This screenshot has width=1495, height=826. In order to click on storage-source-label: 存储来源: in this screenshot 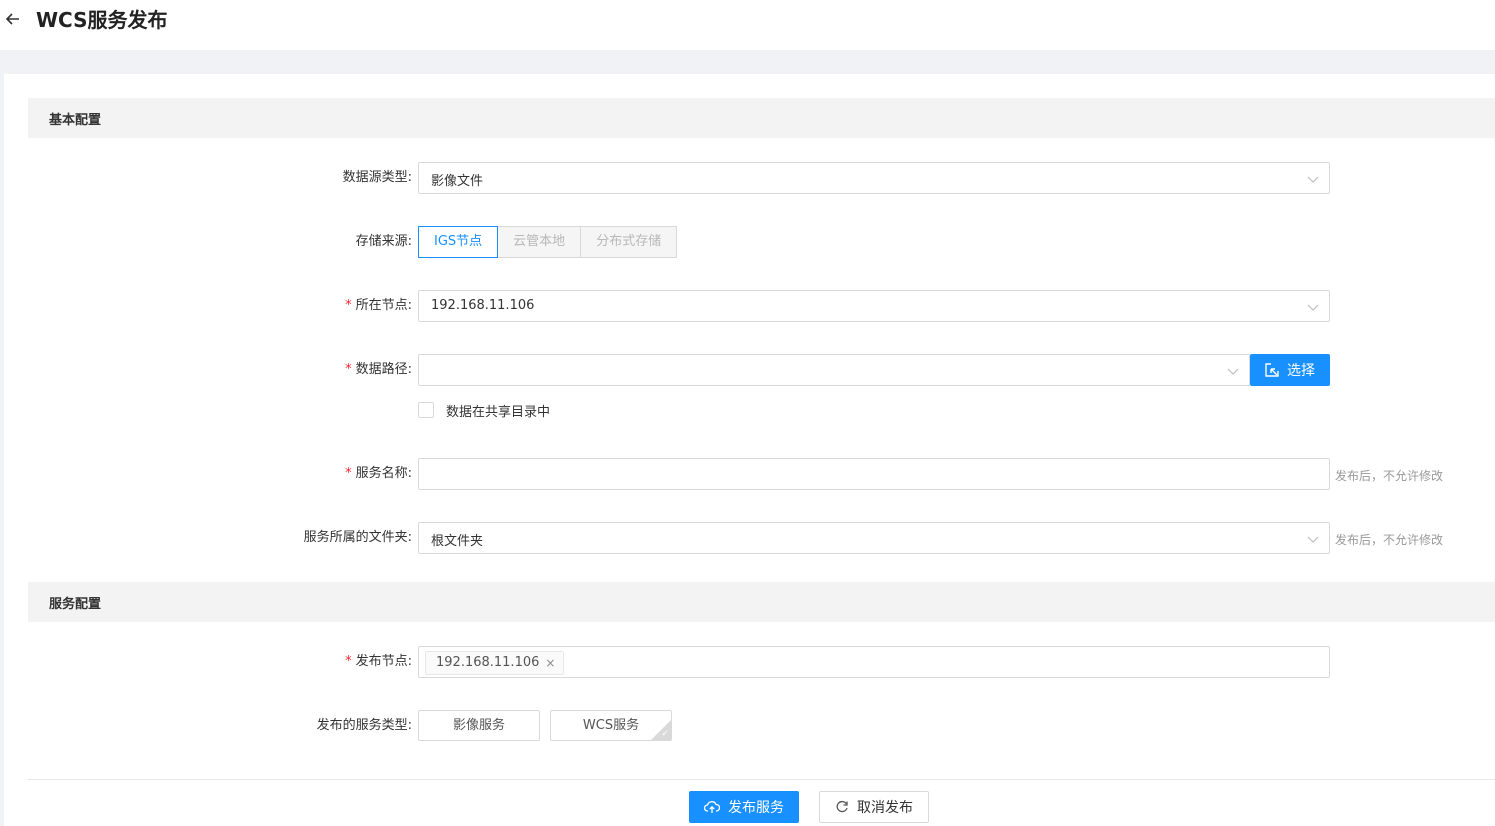, I will do `click(383, 241)`.